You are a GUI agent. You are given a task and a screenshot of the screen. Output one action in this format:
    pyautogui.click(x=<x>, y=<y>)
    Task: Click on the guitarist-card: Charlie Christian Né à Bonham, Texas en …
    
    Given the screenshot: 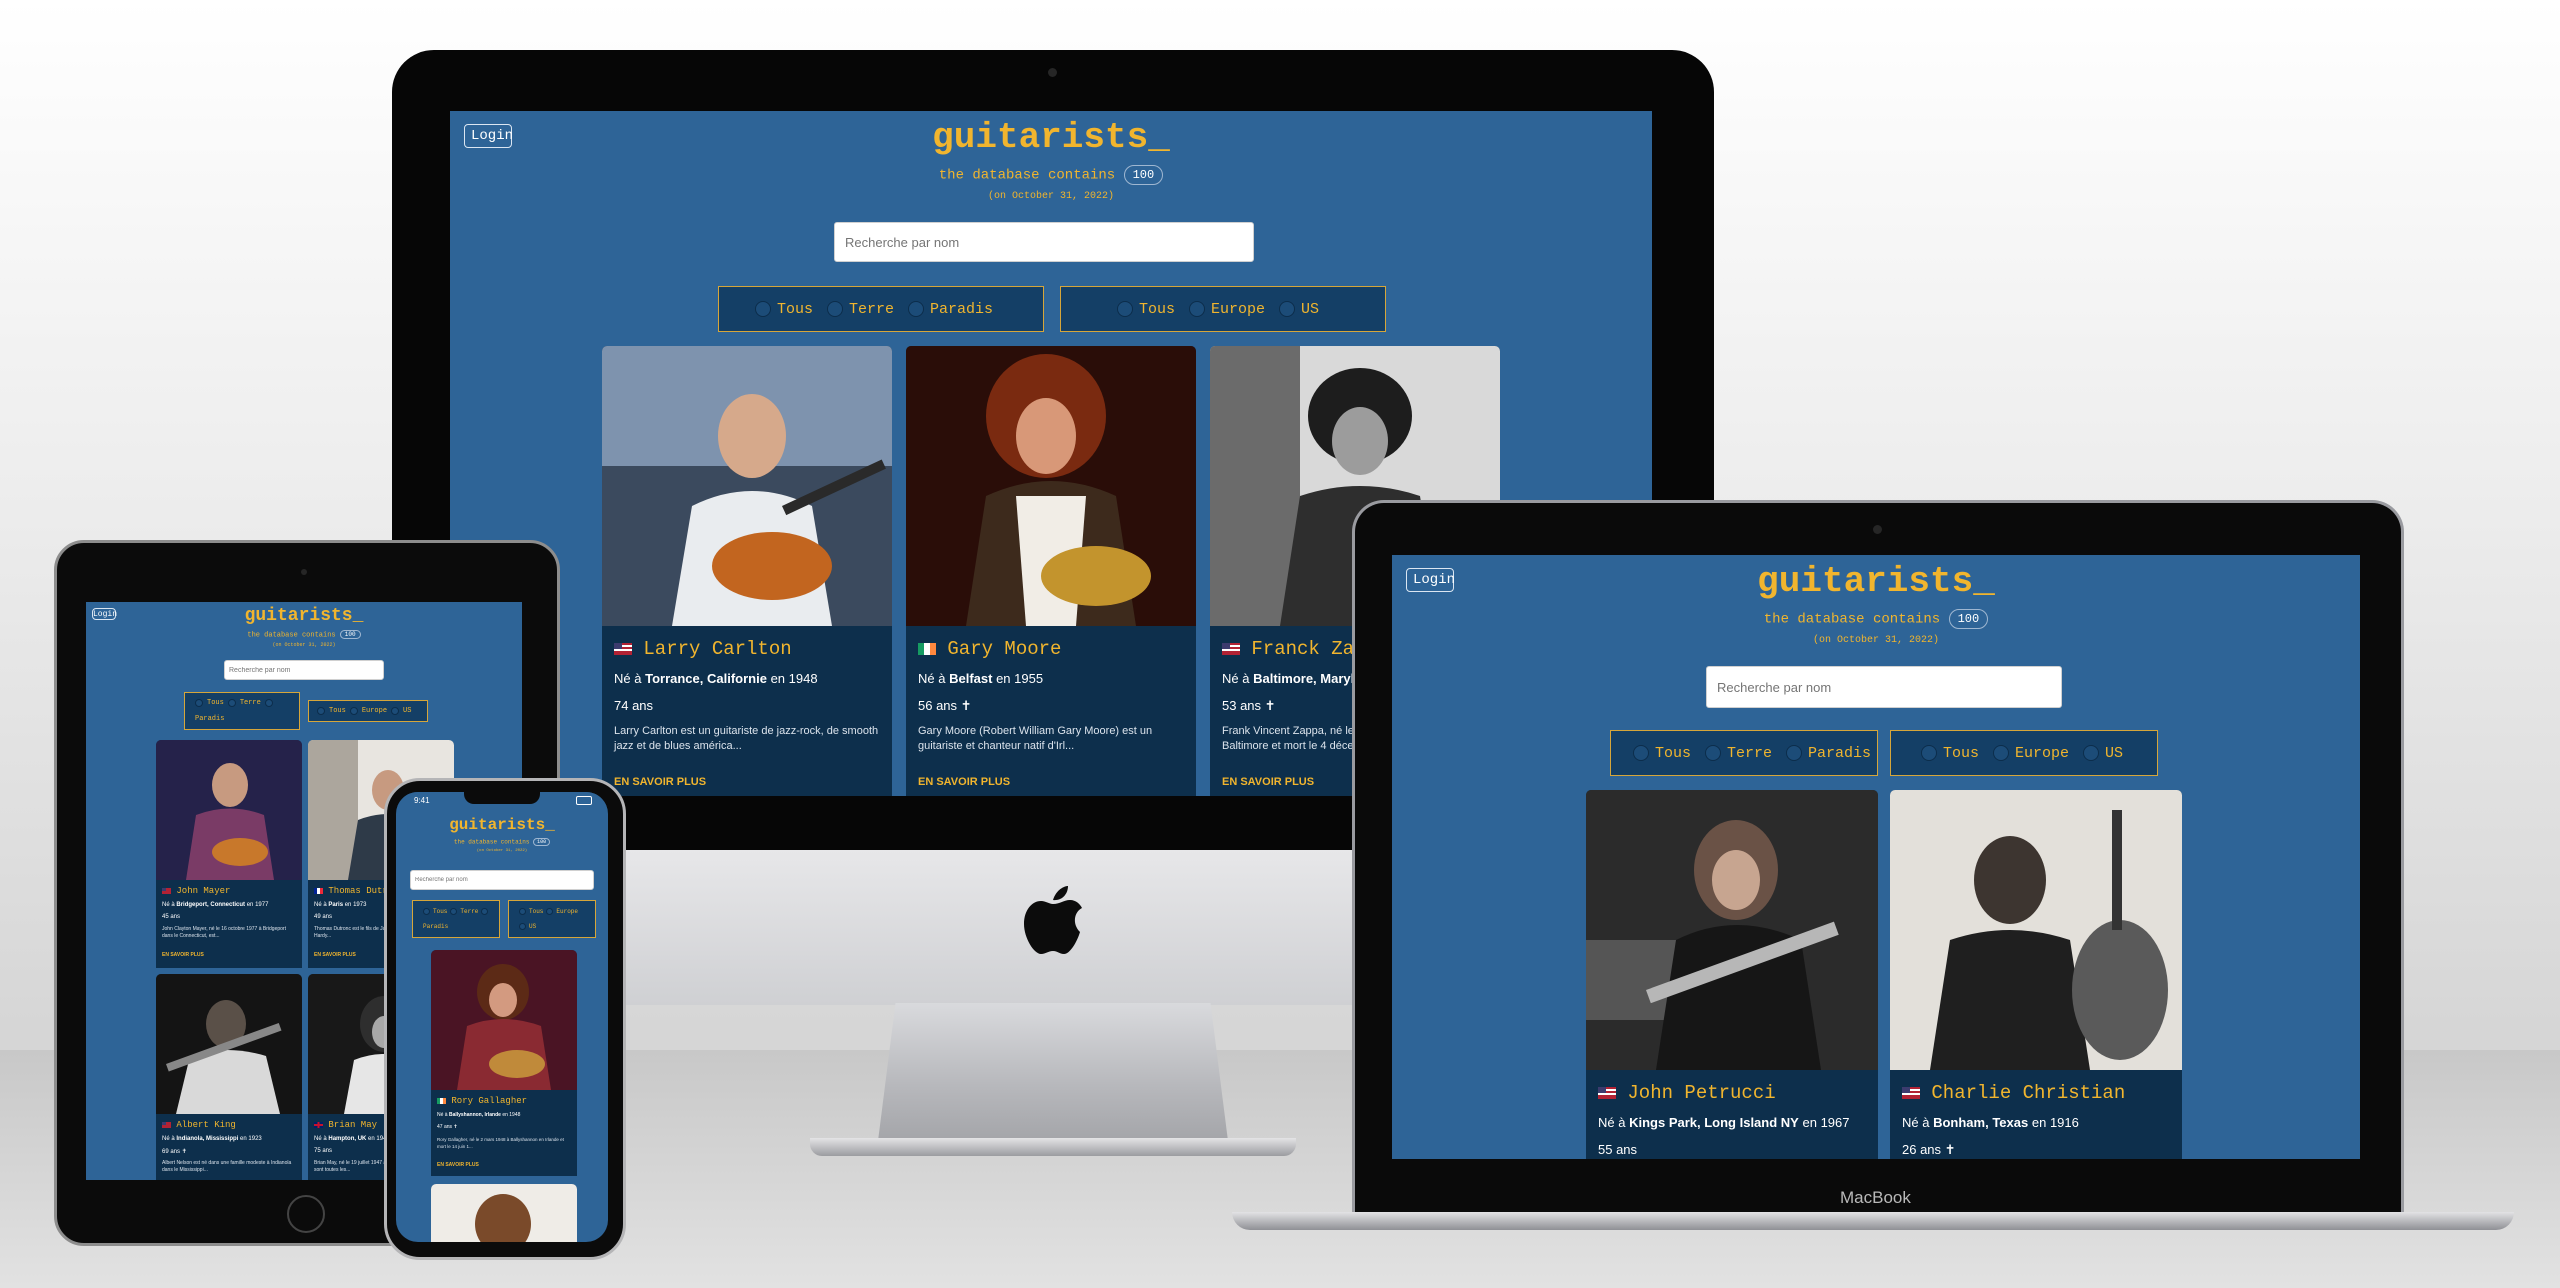 What is the action you would take?
    pyautogui.click(x=2036, y=974)
    